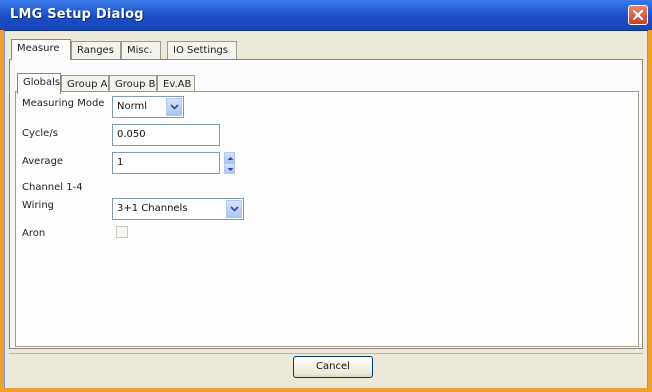  Describe the element at coordinates (166, 163) in the screenshot. I see `average-input: 1` at that location.